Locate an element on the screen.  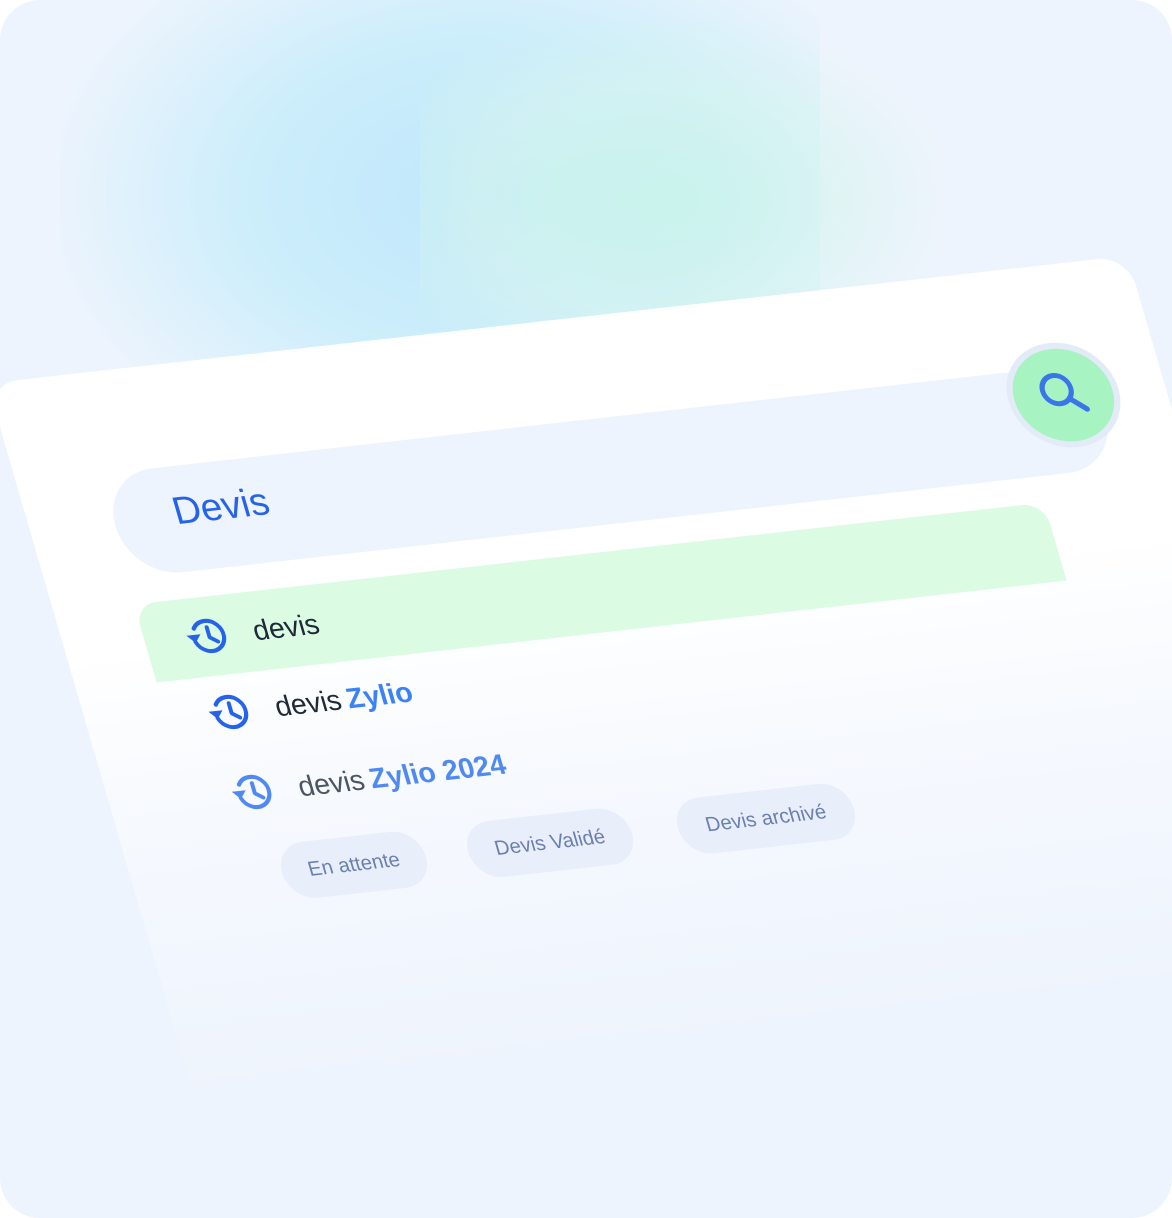
suggestion-highlight: Zylio is located at coordinates (379, 695).